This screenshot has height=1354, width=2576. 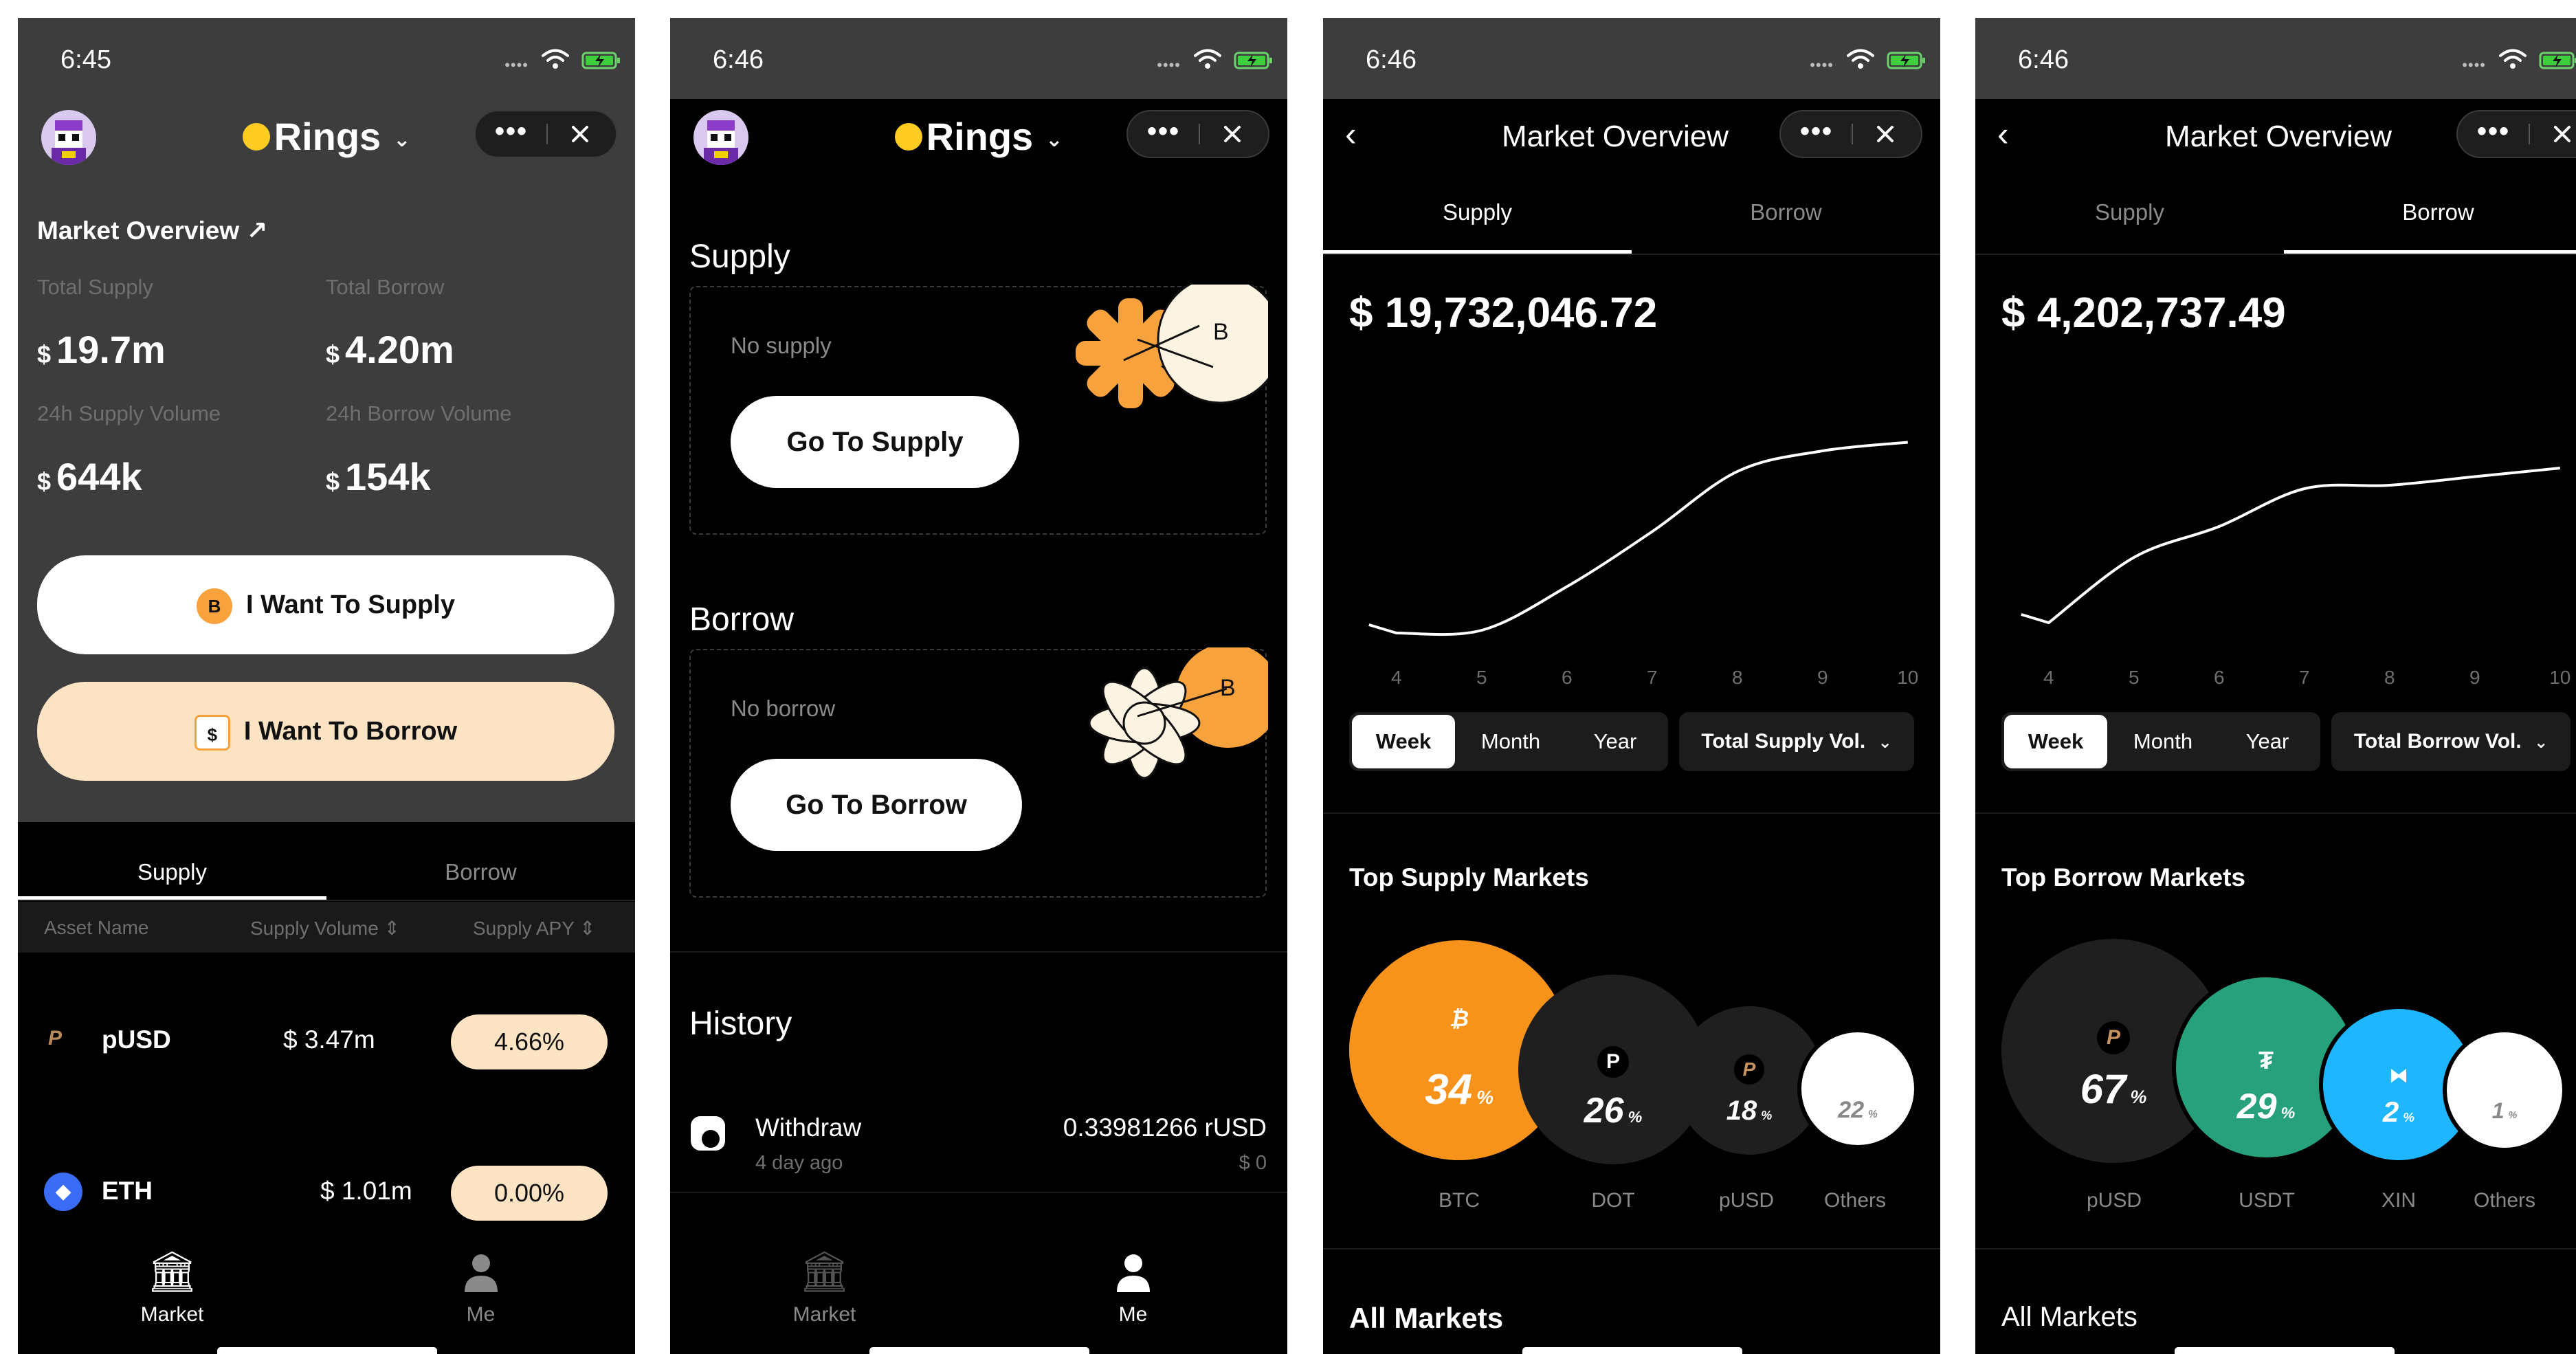 I want to click on bottom-nav: 🏛 Market Me, so click(x=978, y=1295).